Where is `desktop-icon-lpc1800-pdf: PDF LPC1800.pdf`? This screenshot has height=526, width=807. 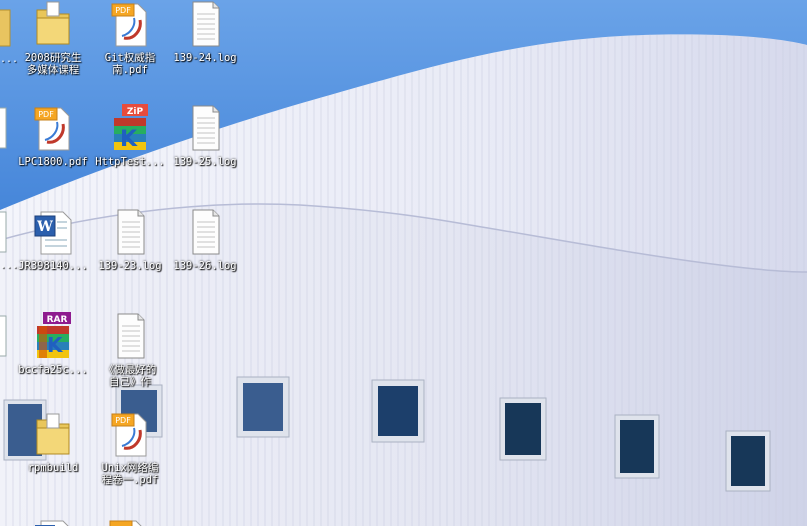
desktop-icon-lpc1800-pdf: PDF LPC1800.pdf is located at coordinates (53, 152).